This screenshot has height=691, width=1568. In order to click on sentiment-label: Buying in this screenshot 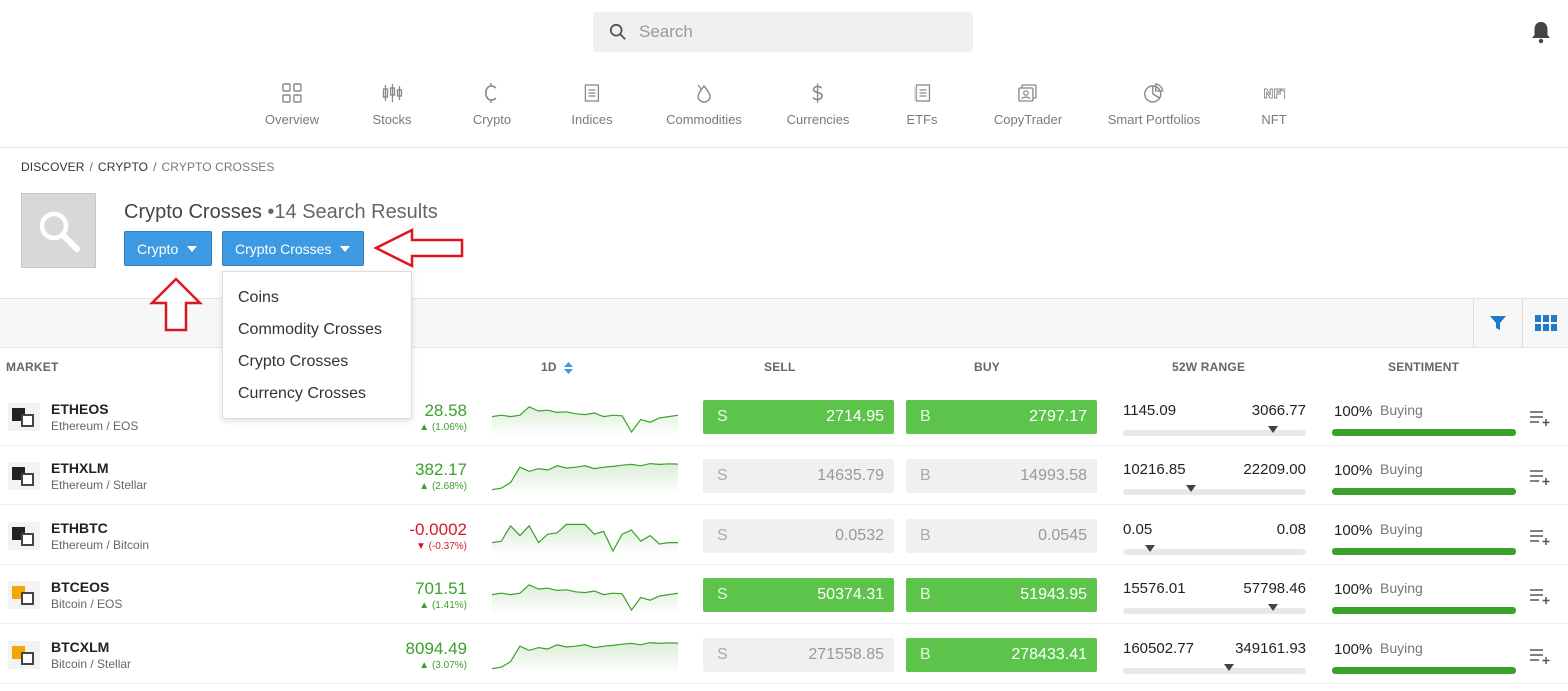, I will do `click(1401, 588)`.